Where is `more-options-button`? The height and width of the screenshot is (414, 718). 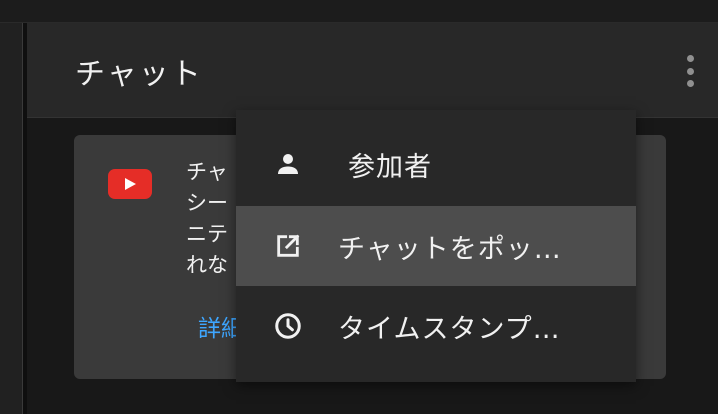 more-options-button is located at coordinates (690, 71).